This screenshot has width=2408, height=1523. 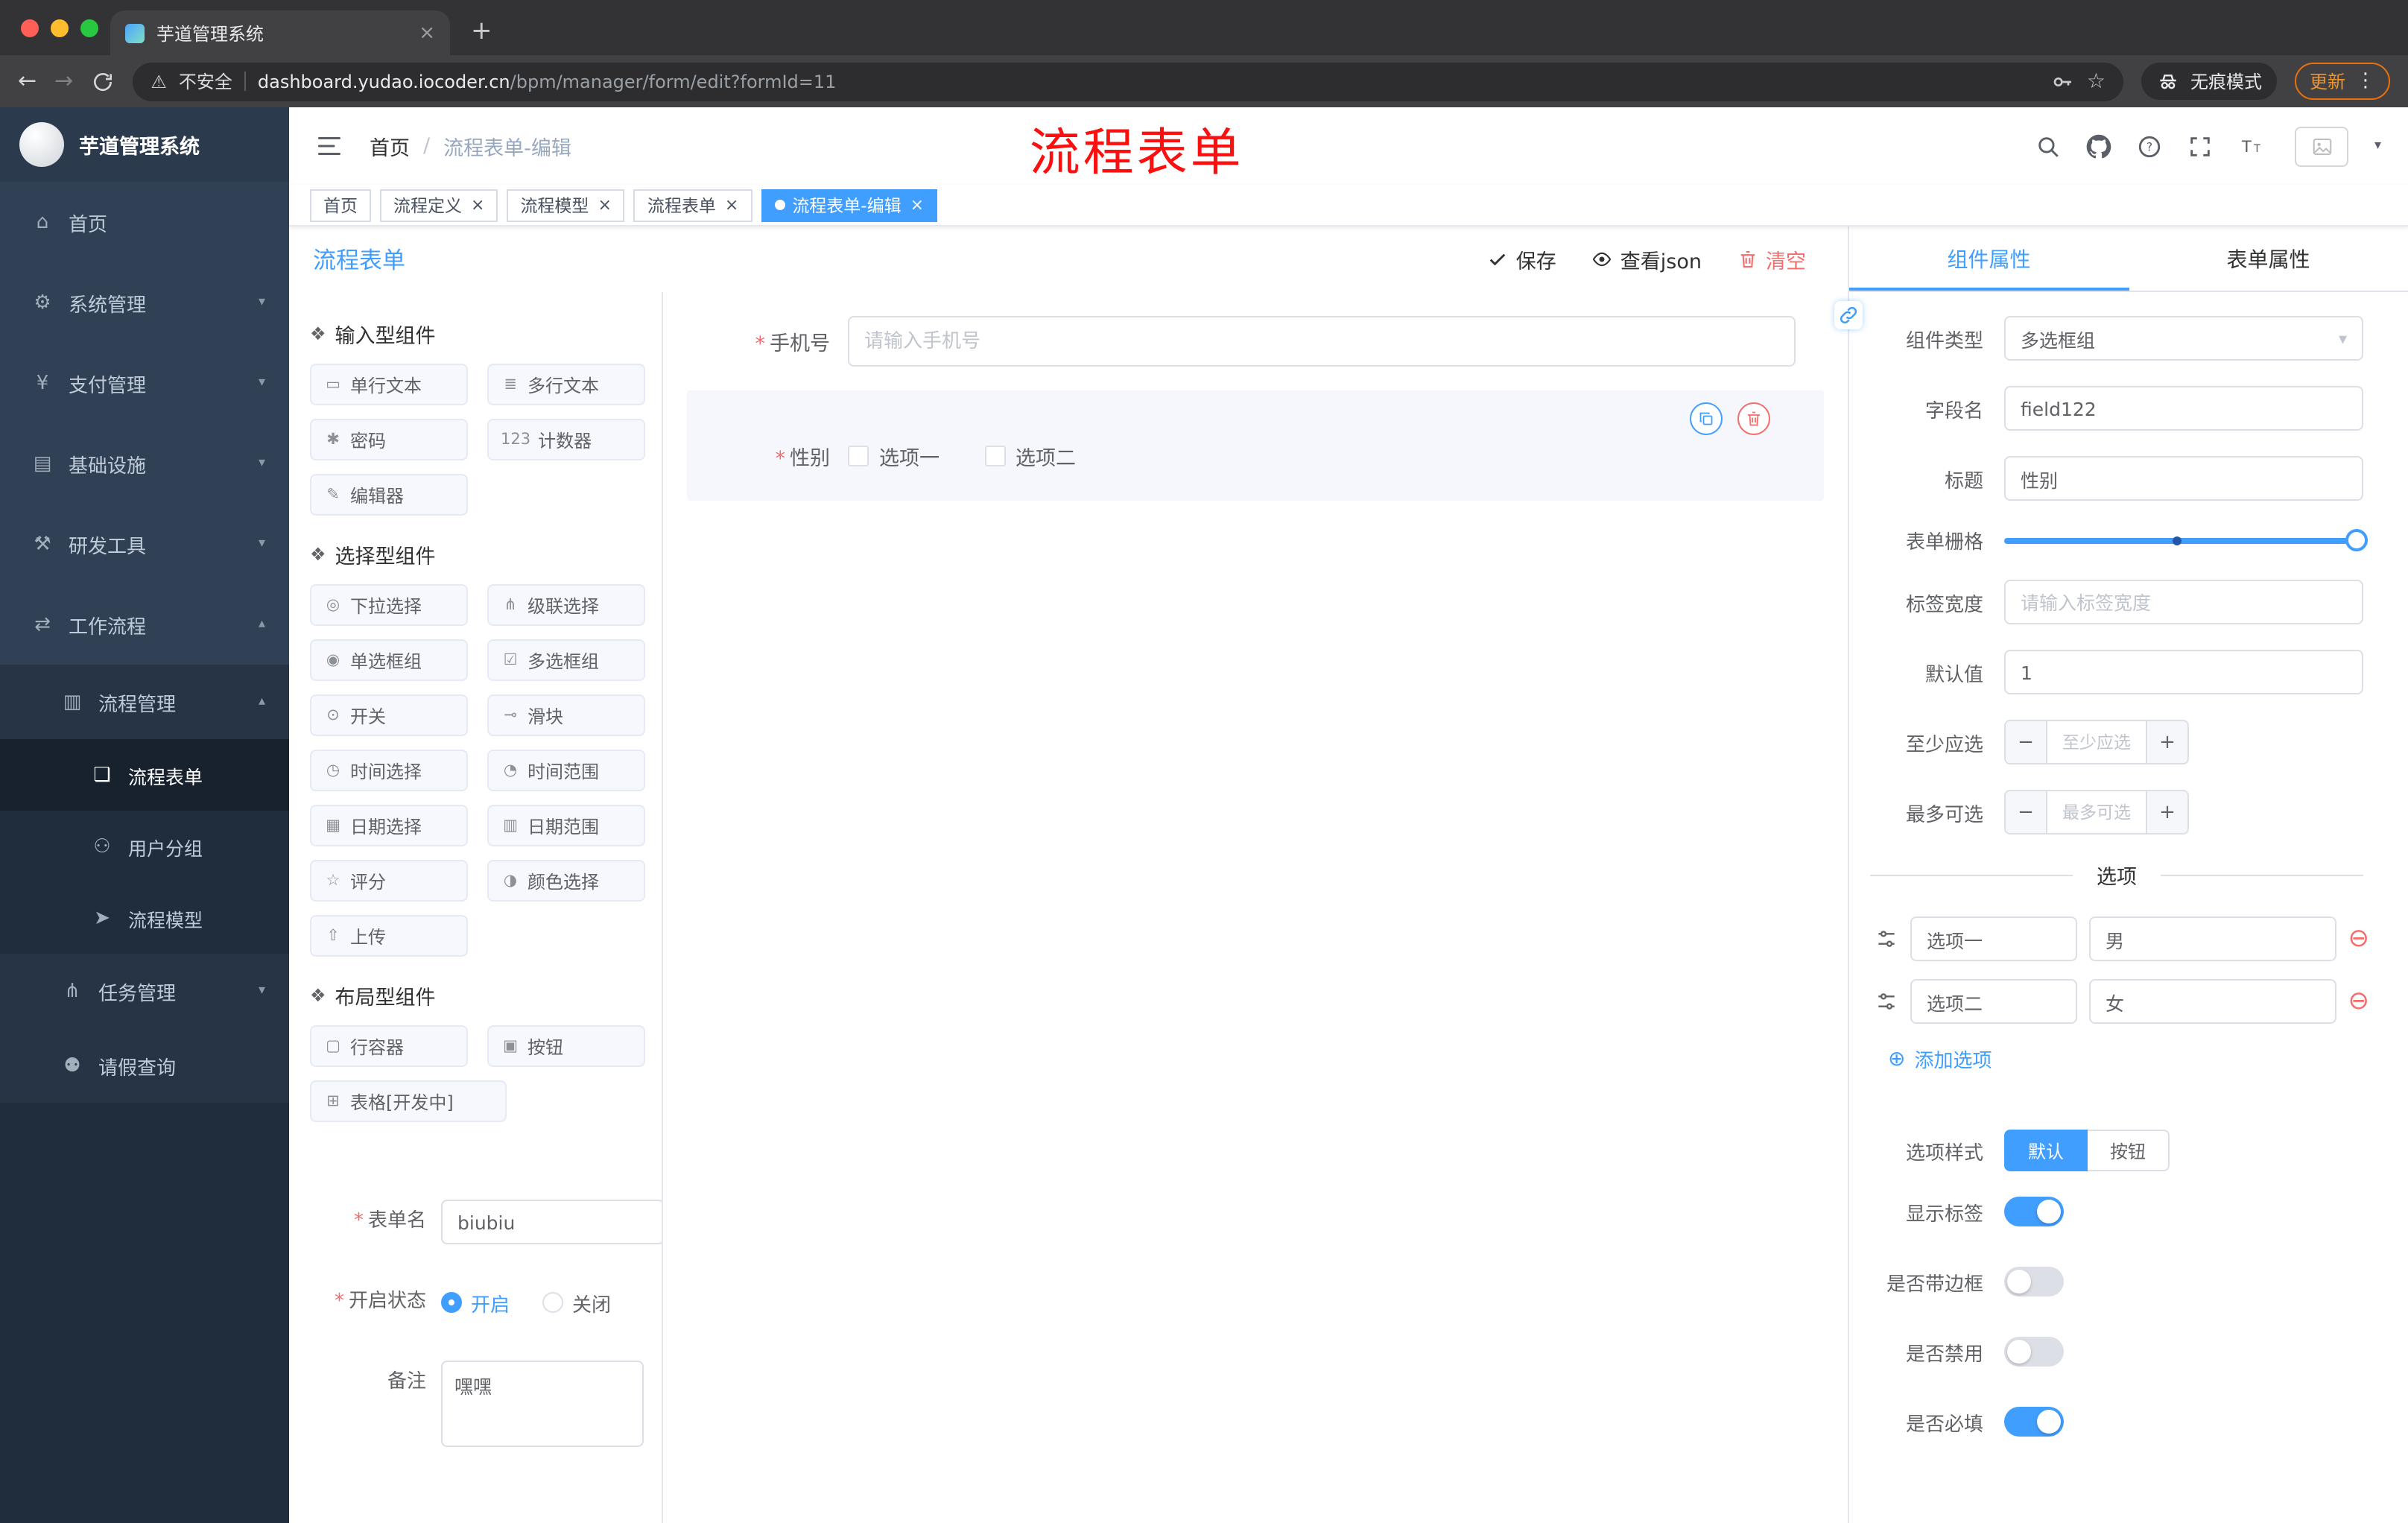 I want to click on sidebar-item: ▤ 基础设施 ▾, so click(x=144, y=464).